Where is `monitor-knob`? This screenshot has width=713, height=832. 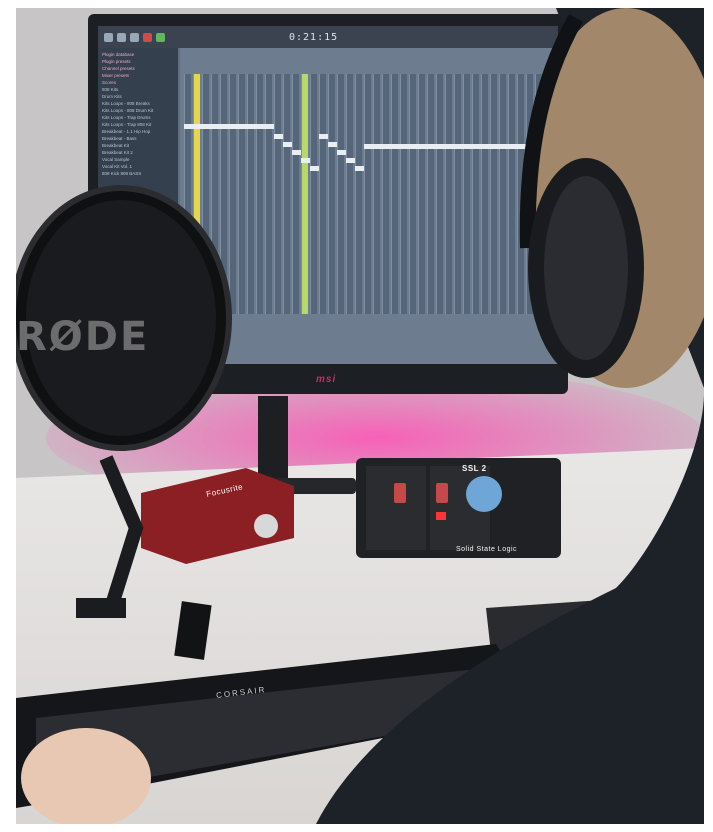 monitor-knob is located at coordinates (484, 494).